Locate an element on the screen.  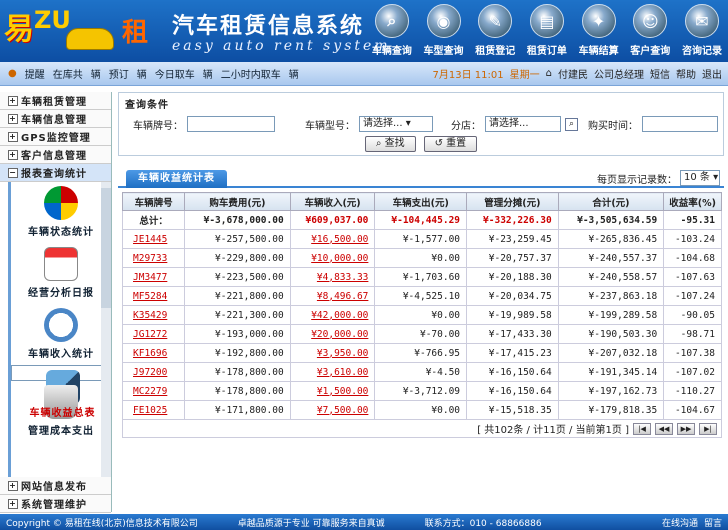
plate-link: K35429 is located at coordinates (153, 315).